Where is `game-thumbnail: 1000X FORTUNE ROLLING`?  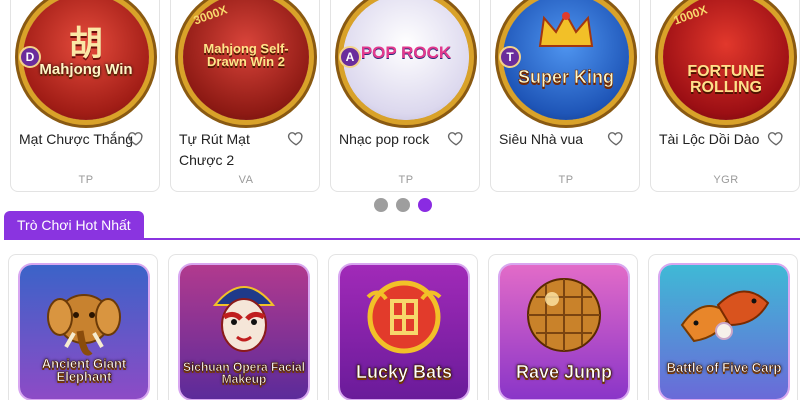
game-thumbnail: 1000X FORTUNE ROLLING is located at coordinates (725, 61).